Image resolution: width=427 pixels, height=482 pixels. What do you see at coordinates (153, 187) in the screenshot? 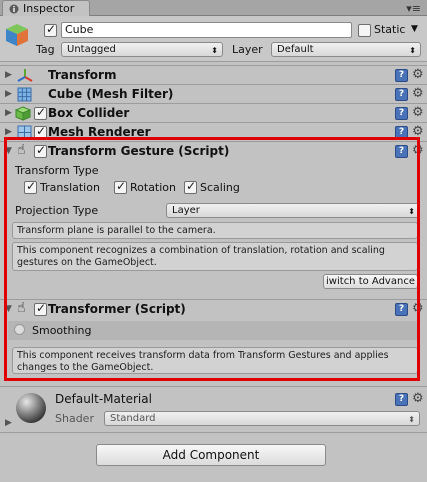
I see `rotation-label: Rotation` at bounding box center [153, 187].